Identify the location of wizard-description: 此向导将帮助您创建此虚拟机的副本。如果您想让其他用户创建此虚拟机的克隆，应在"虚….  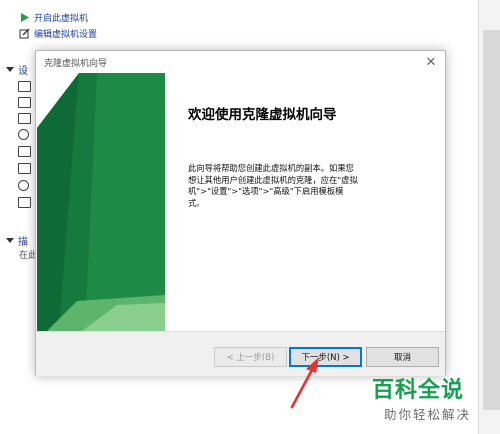
(273, 185).